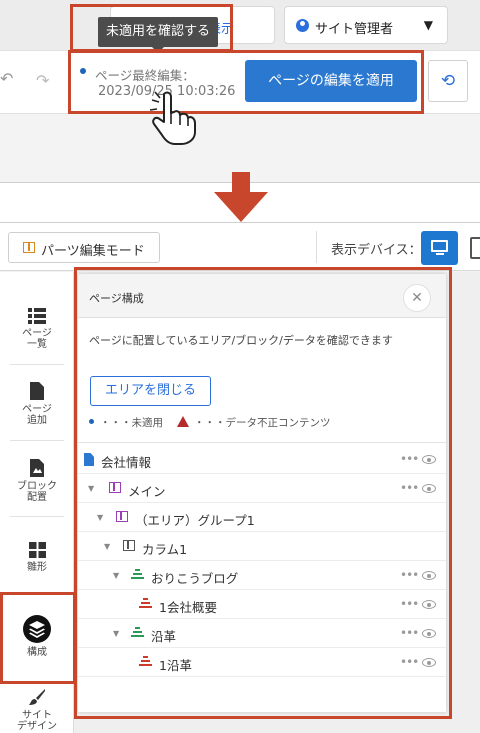 This screenshot has width=480, height=733. Describe the element at coordinates (376, 250) in the screenshot. I see `display-device-label: 表示デバイス：` at that location.